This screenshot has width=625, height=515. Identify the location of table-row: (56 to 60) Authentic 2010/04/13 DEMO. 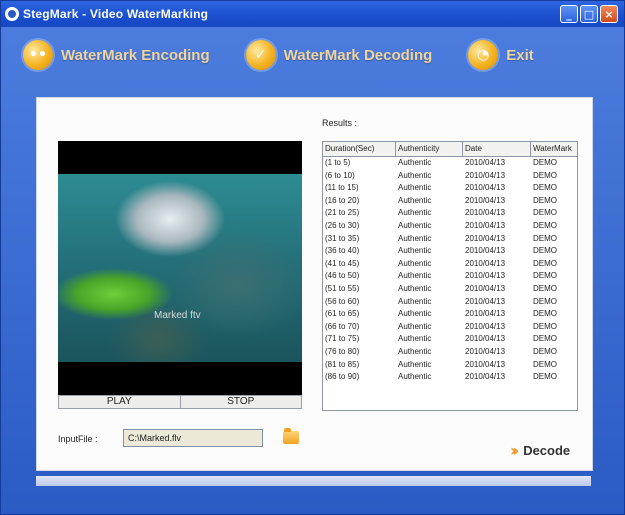
(450, 302).